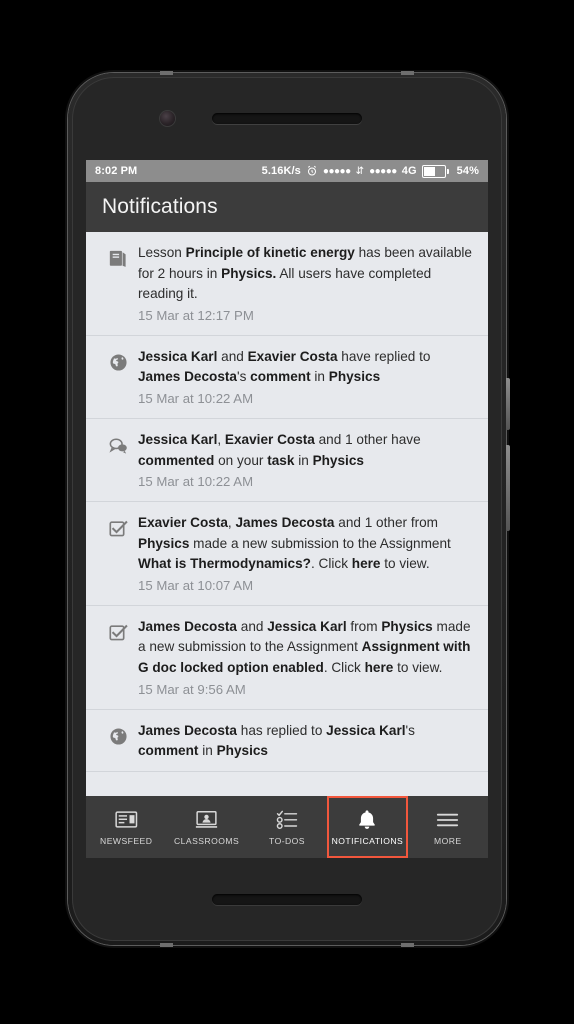 This screenshot has width=574, height=1024. I want to click on nav-item-label: TO-DOS, so click(287, 840).